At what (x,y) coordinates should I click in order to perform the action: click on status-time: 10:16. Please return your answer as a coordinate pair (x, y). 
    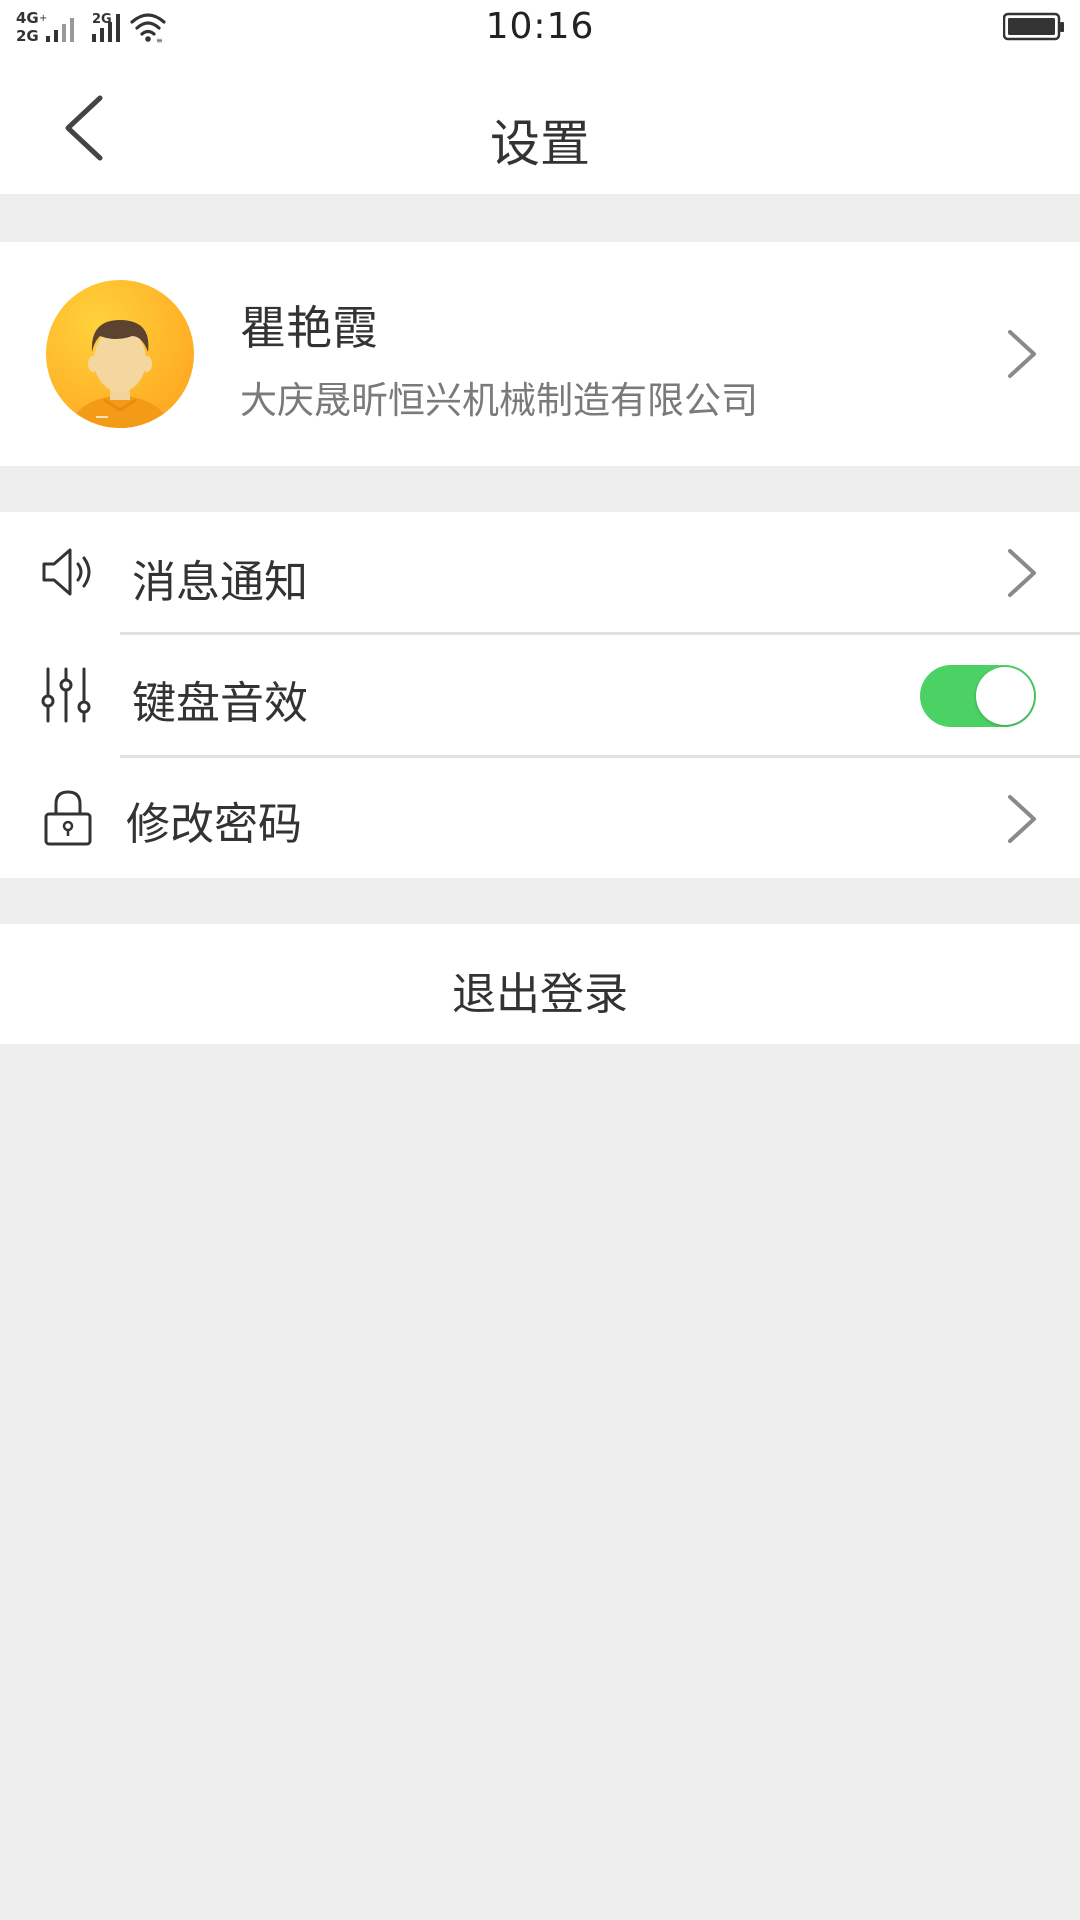
    Looking at the image, I should click on (540, 26).